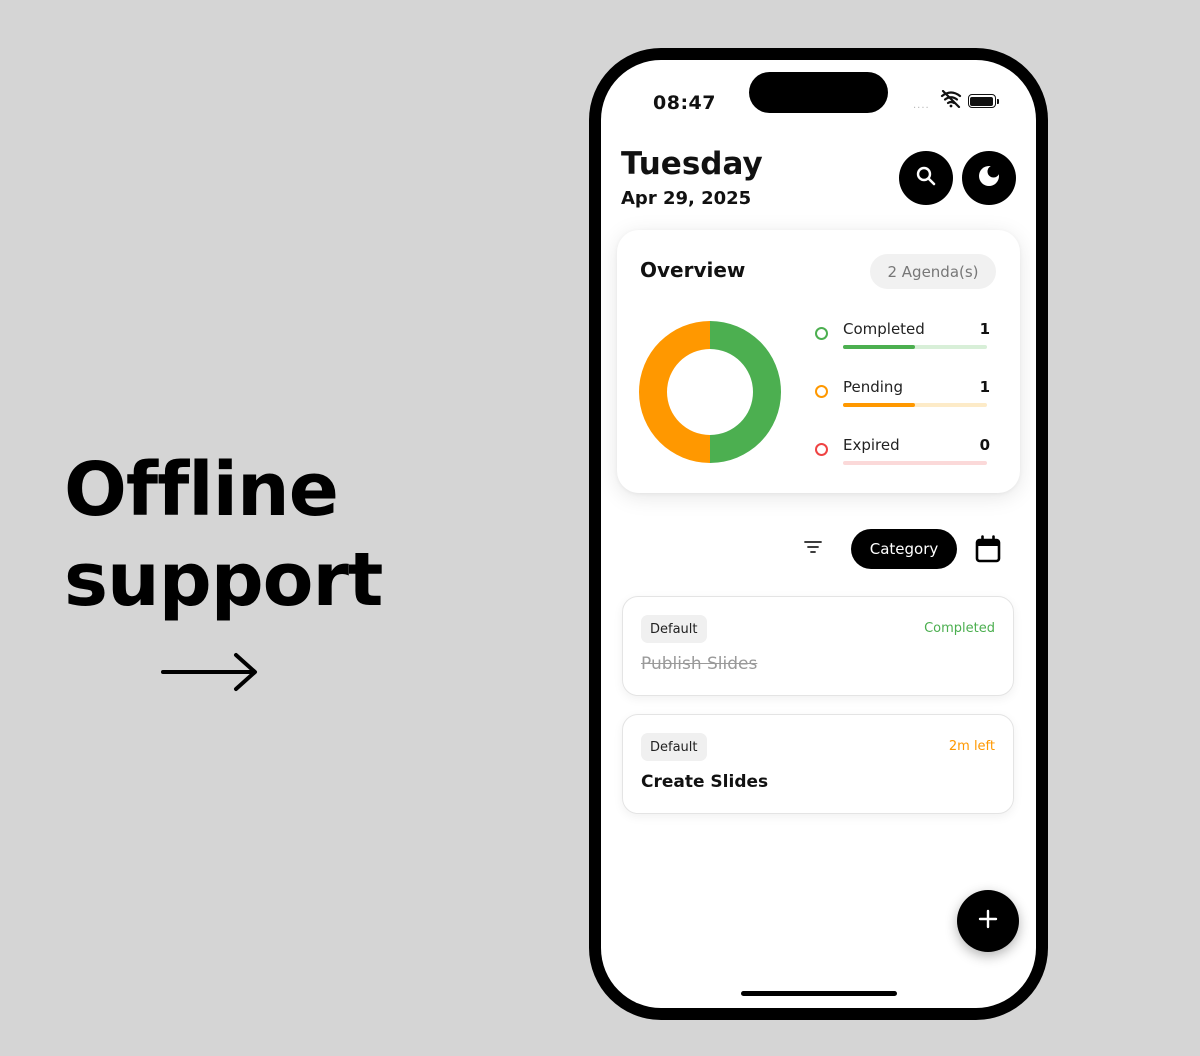 The height and width of the screenshot is (1056, 1200). I want to click on agenda-title: Create Slides, so click(705, 782).